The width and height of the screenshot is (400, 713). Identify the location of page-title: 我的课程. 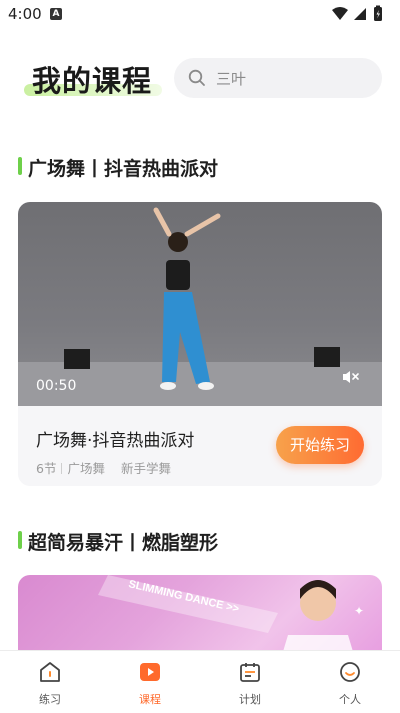
(92, 81).